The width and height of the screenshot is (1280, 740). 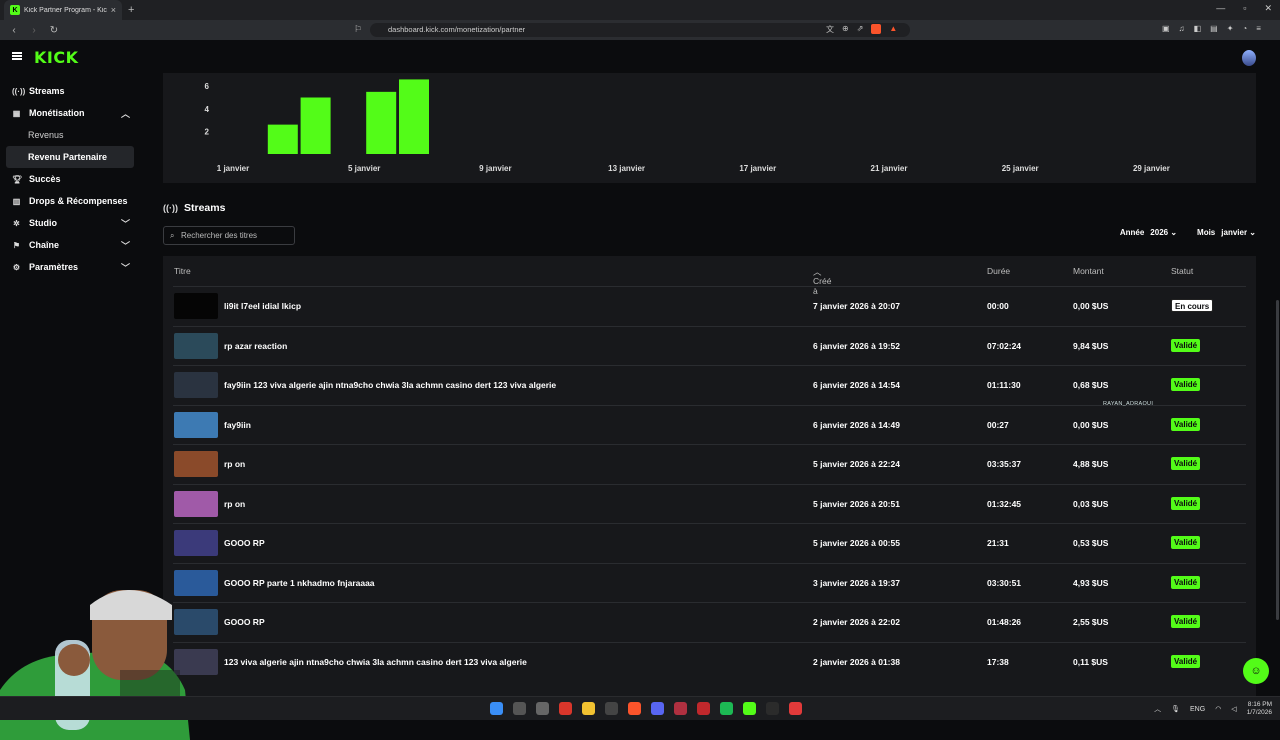 I want to click on col-status: Statut, so click(x=1182, y=271).